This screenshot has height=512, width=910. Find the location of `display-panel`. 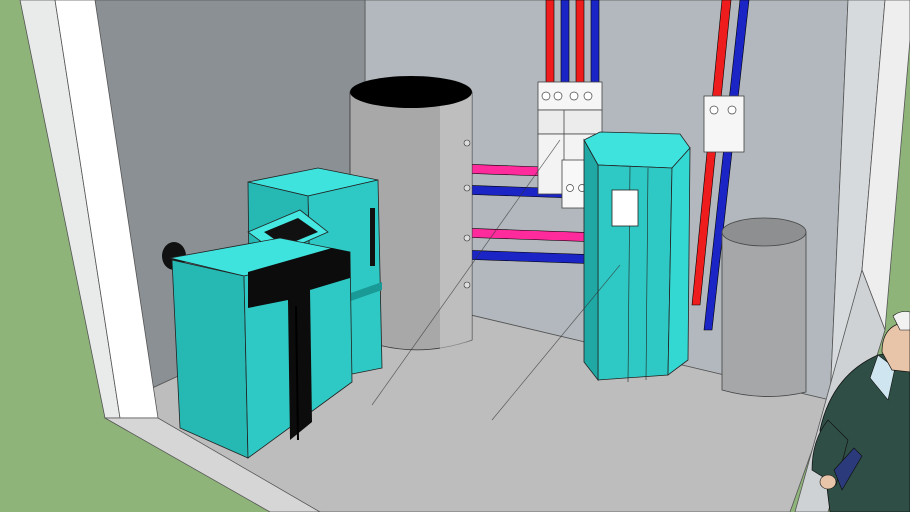

display-panel is located at coordinates (625, 208).